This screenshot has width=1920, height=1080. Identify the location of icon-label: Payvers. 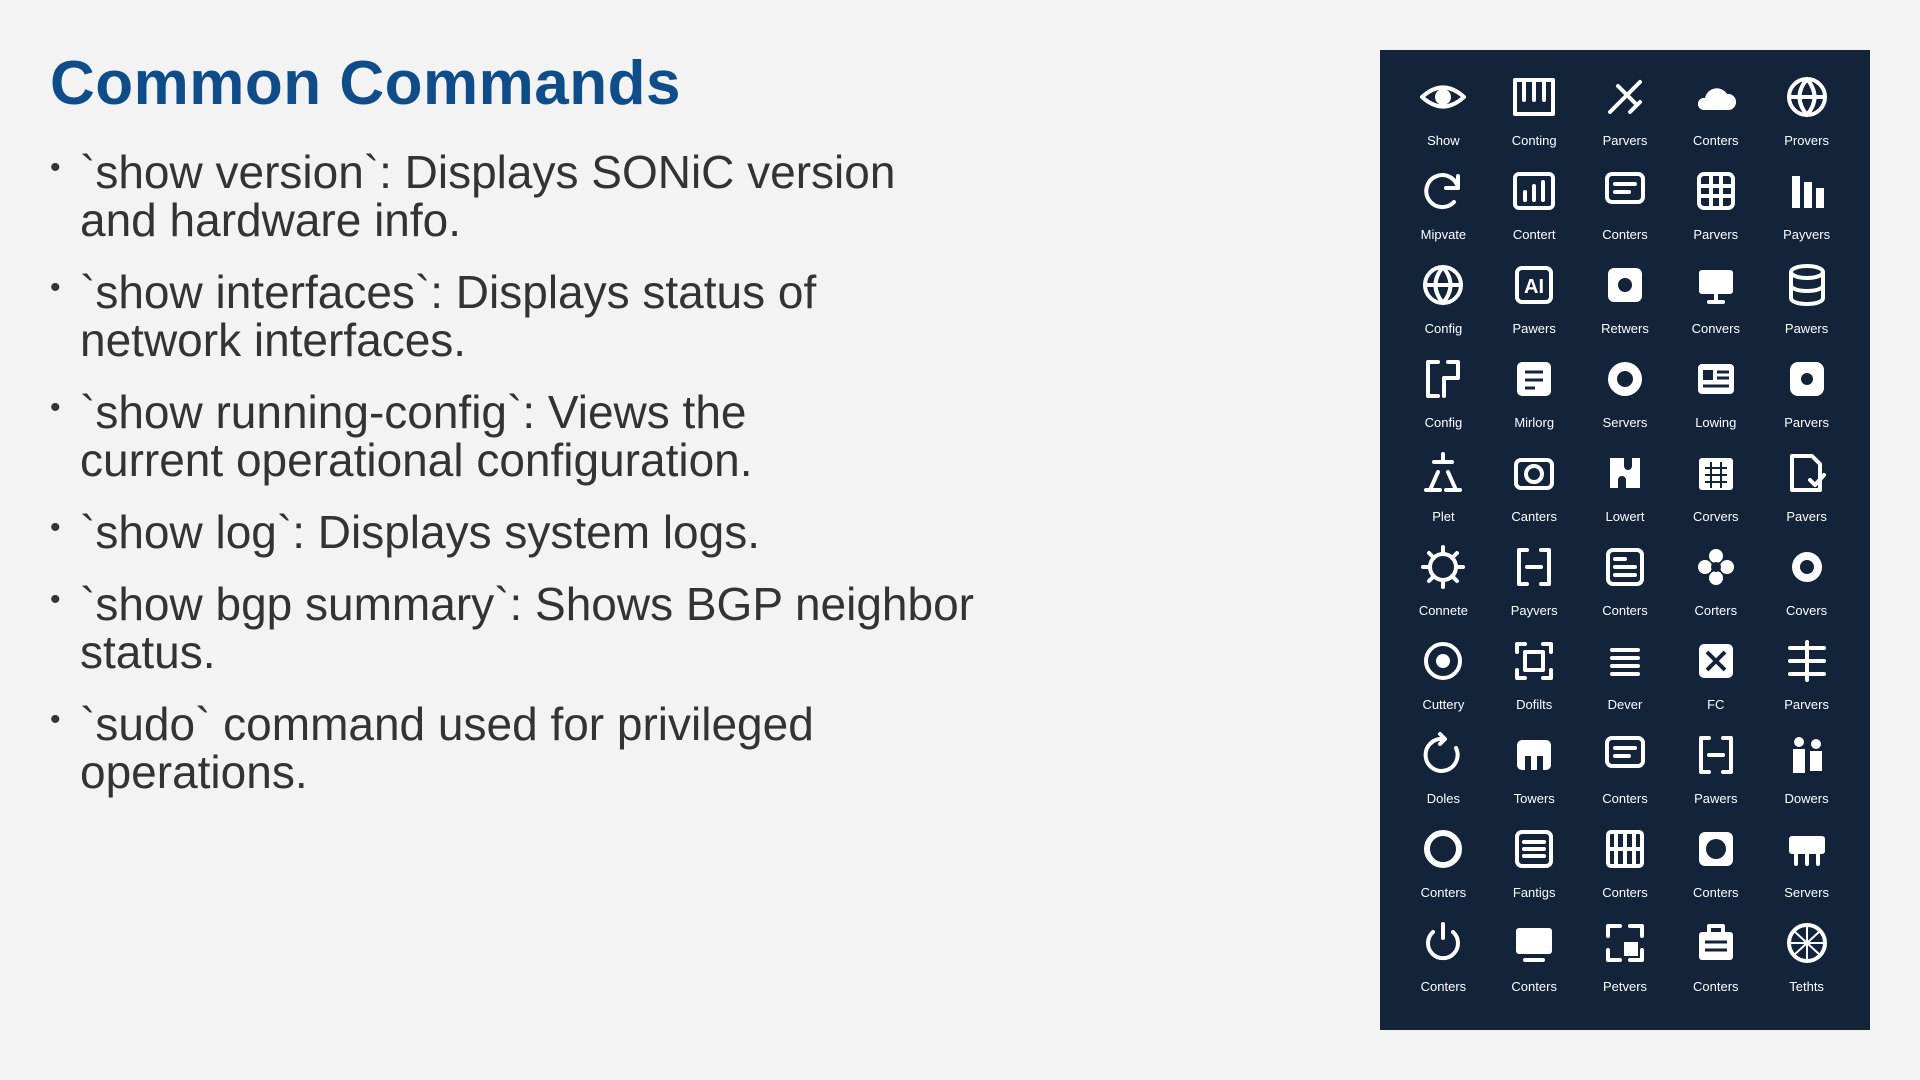
(1807, 234).